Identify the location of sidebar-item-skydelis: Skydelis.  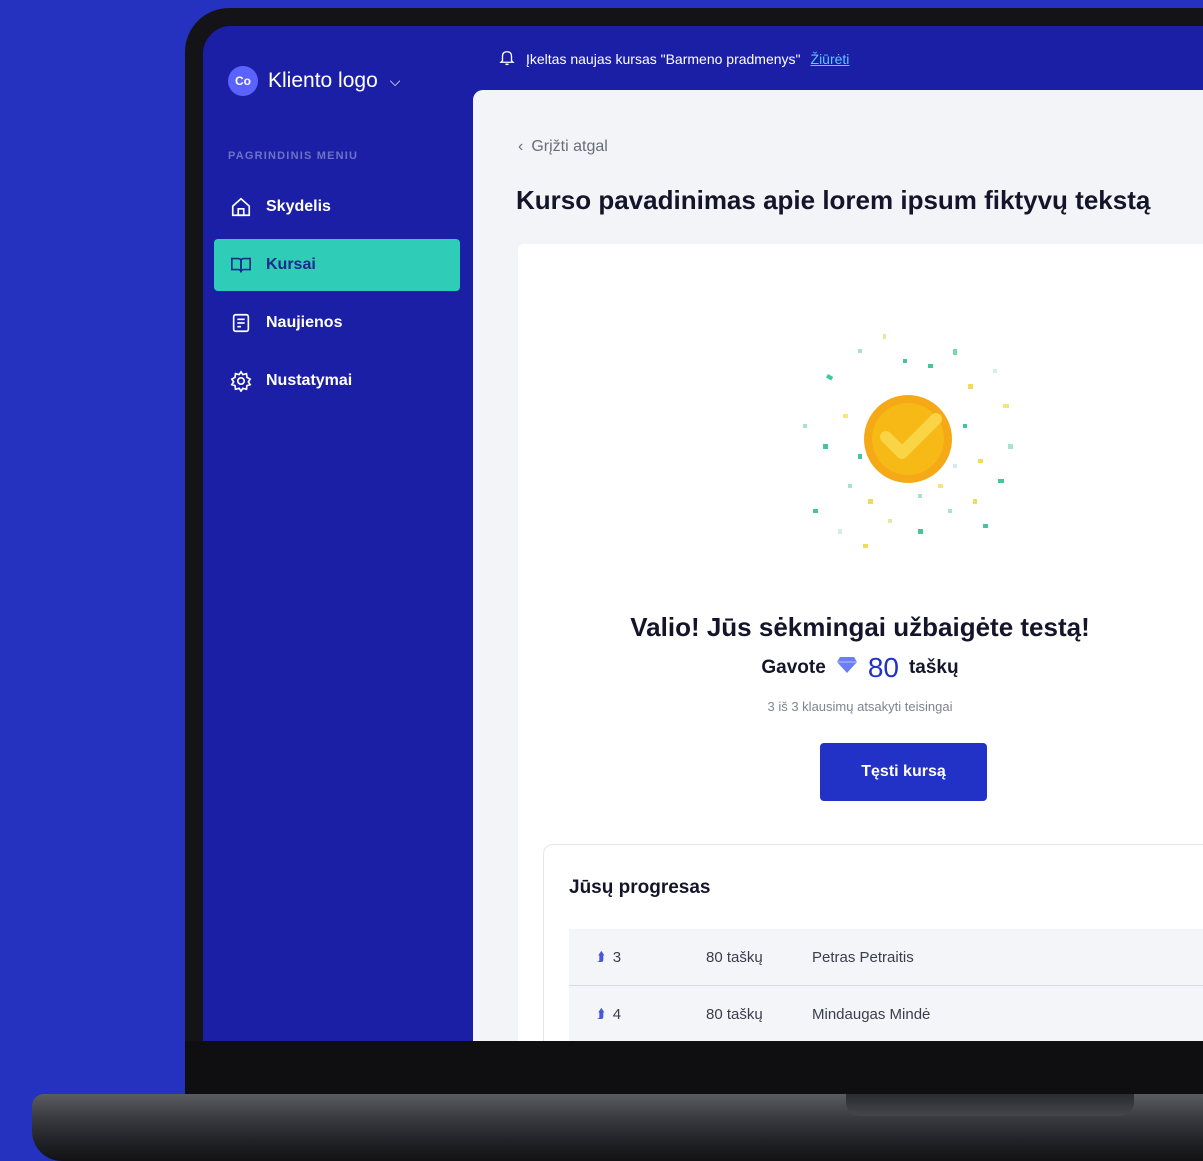
(337, 207).